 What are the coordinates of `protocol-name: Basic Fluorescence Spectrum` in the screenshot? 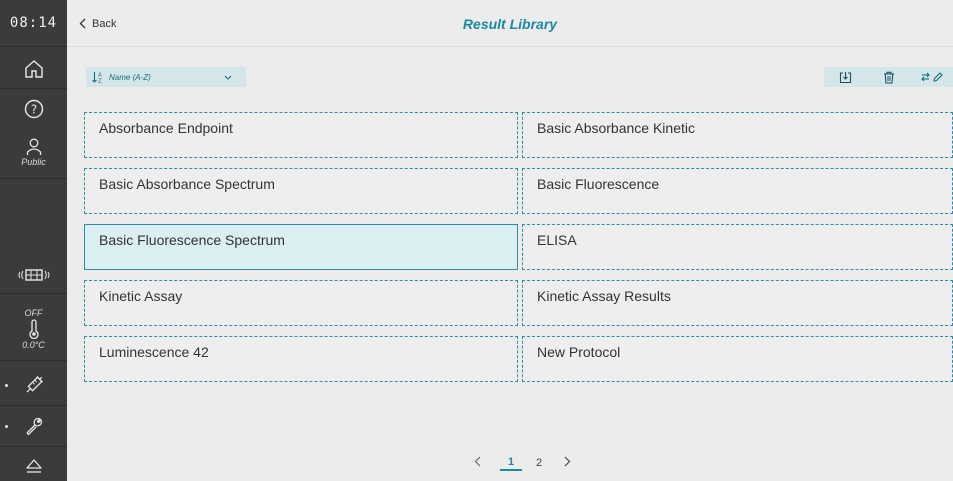 It's located at (192, 240).